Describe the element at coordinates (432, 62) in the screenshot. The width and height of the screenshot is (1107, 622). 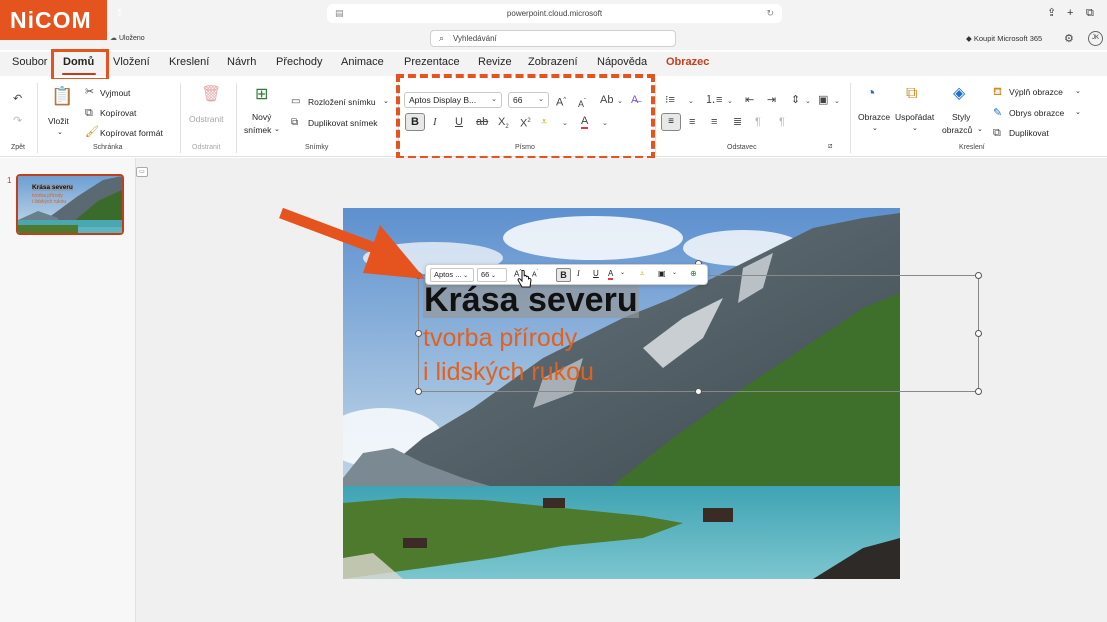
I see `tab-slideshow: Prezentace` at that location.